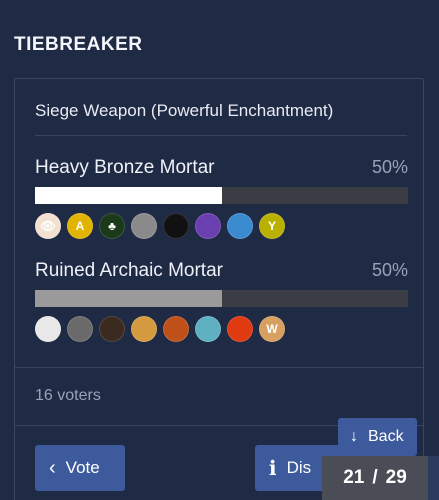 The height and width of the screenshot is (500, 439). What do you see at coordinates (272, 329) in the screenshot?
I see `letter-avatar: W` at bounding box center [272, 329].